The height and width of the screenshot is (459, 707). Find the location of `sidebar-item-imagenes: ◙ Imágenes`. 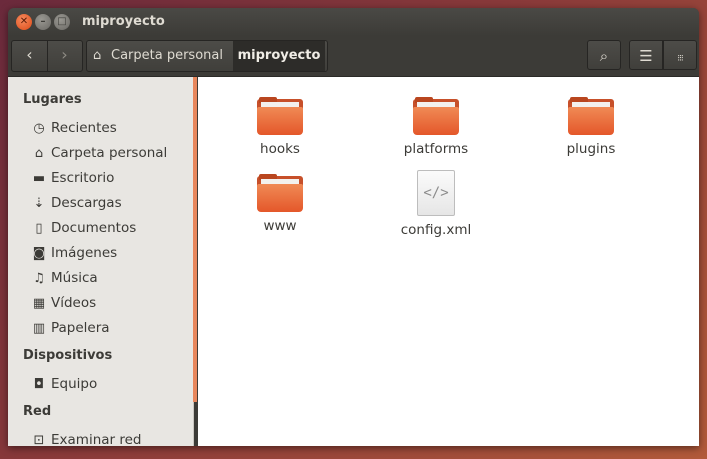

sidebar-item-imagenes: ◙ Imágenes is located at coordinates (74, 255).